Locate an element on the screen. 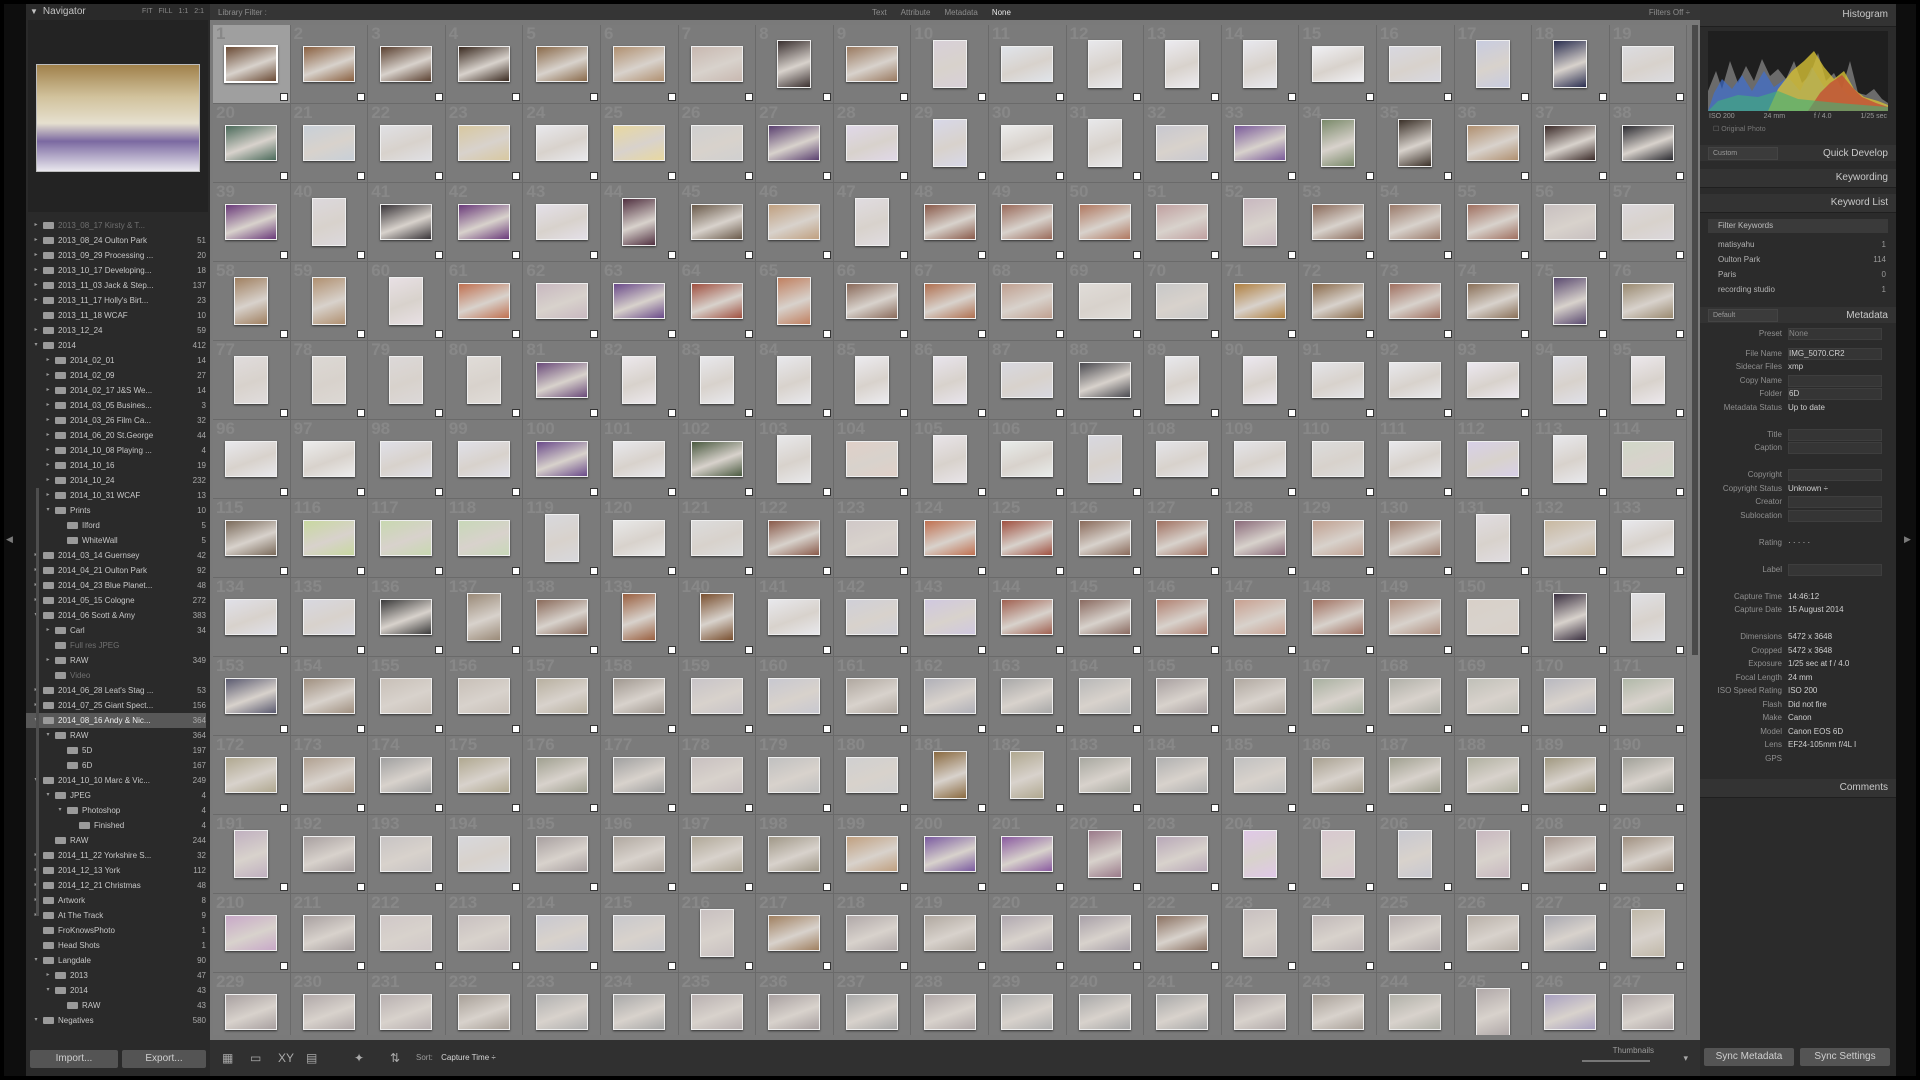  grid-cell: 162 is located at coordinates (950, 696).